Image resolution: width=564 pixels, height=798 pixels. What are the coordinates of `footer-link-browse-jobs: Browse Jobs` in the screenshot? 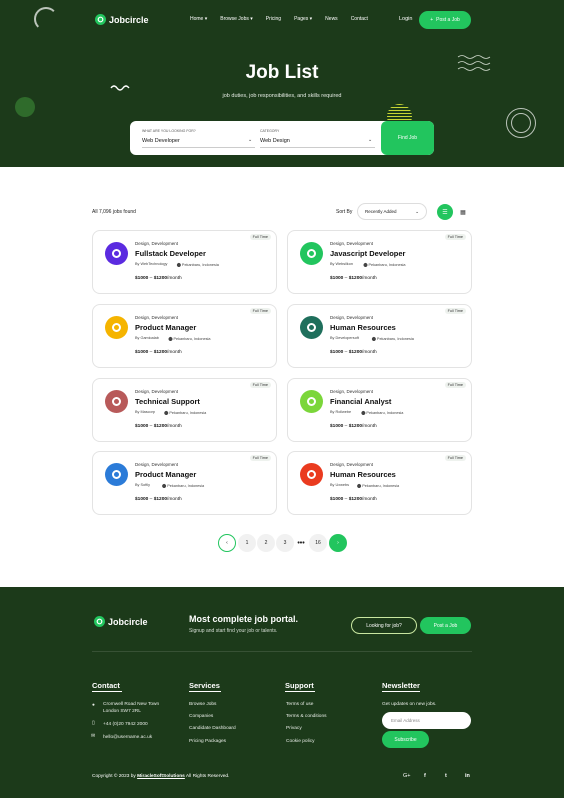 It's located at (202, 704).